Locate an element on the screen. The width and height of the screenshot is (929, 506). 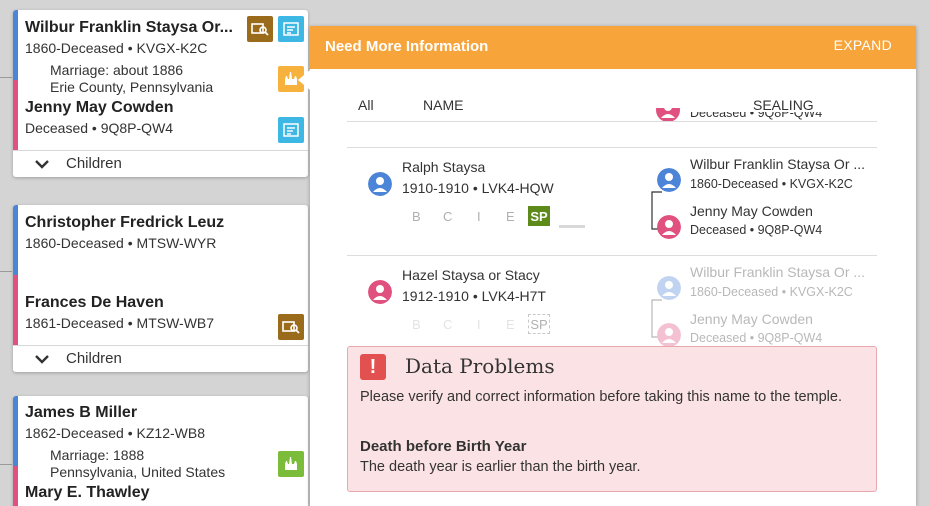
temple-icon is located at coordinates (291, 464).